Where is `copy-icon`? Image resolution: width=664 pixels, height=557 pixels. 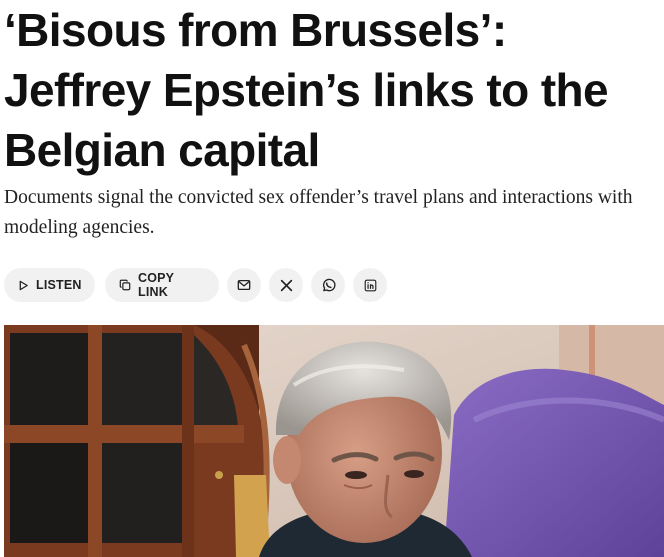 copy-icon is located at coordinates (125, 285).